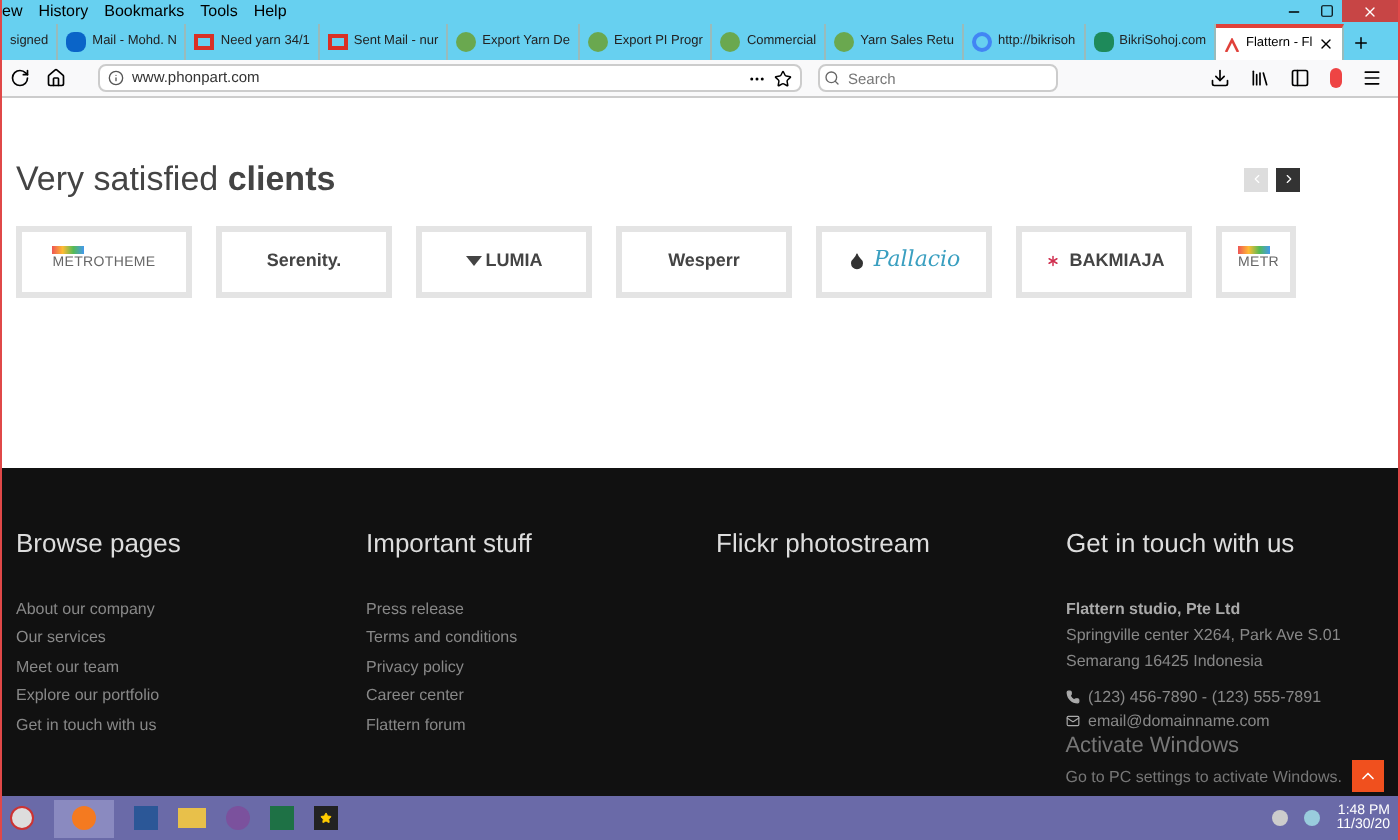 The width and height of the screenshot is (1400, 840). I want to click on chevron-right-icon, so click(1288, 179).